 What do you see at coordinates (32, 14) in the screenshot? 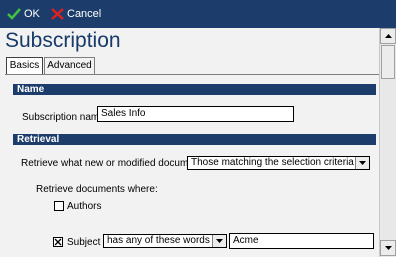
I see `ok-label: OK` at bounding box center [32, 14].